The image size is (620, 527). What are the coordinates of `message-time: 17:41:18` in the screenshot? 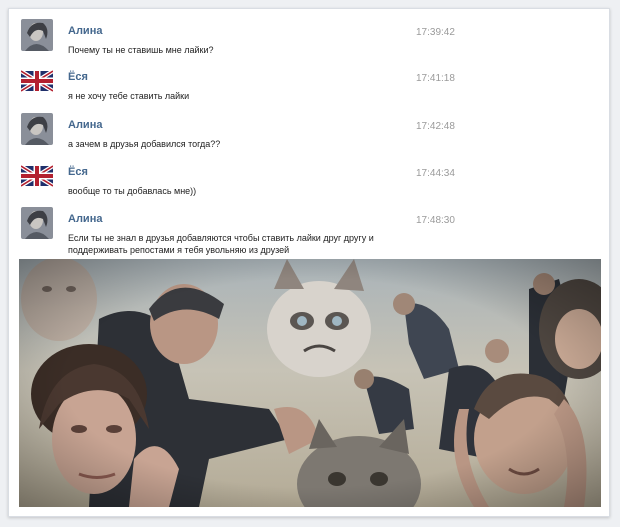 It's located at (435, 78).